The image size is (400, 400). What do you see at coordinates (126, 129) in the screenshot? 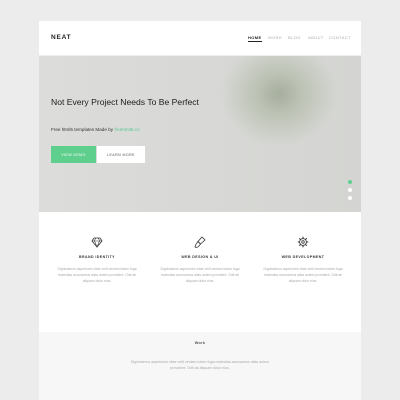
I see `hero-subtitle-link: freehtml5.co` at bounding box center [126, 129].